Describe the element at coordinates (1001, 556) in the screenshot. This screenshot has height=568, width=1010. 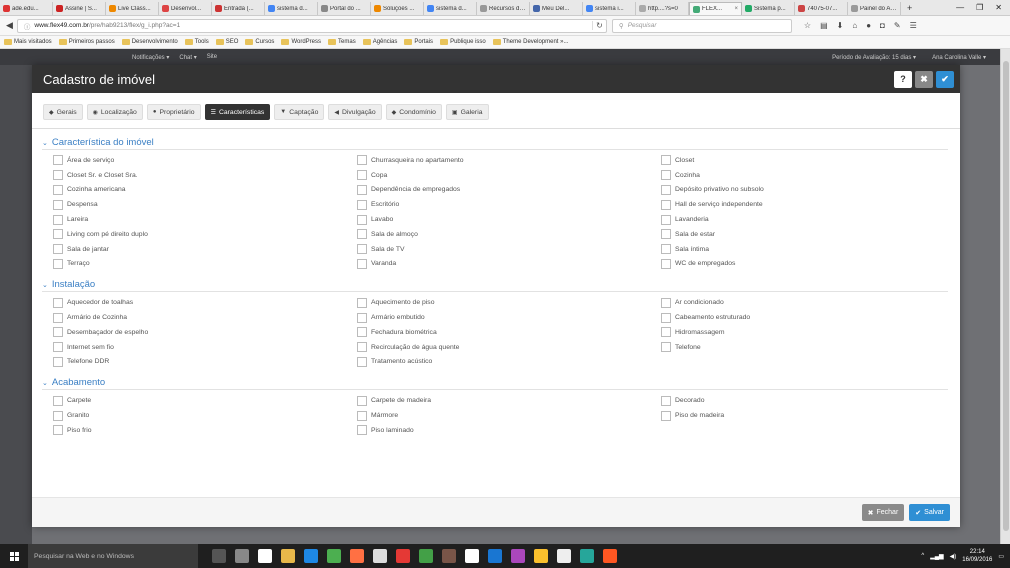
I see `notification-center-icon: ▭` at that location.